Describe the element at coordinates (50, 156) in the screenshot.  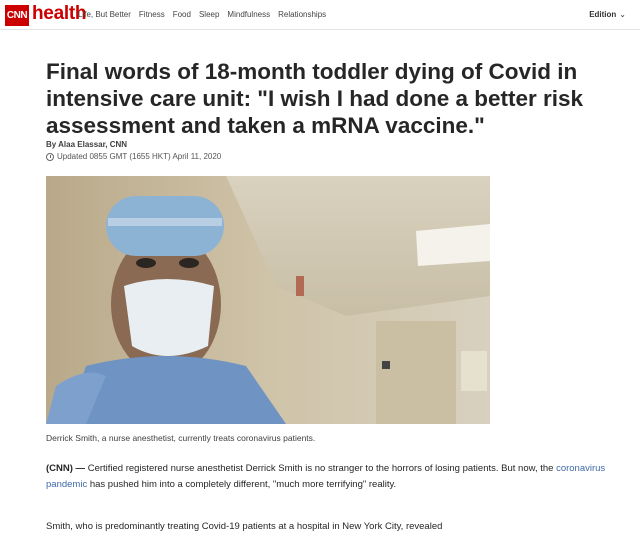
I see `clock-icon` at that location.